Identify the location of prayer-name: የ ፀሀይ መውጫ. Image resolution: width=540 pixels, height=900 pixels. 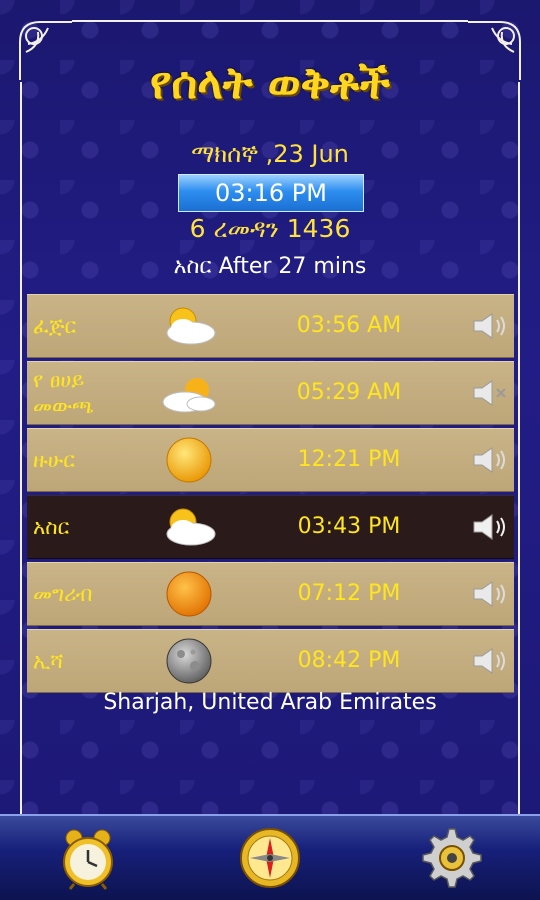
(63, 393).